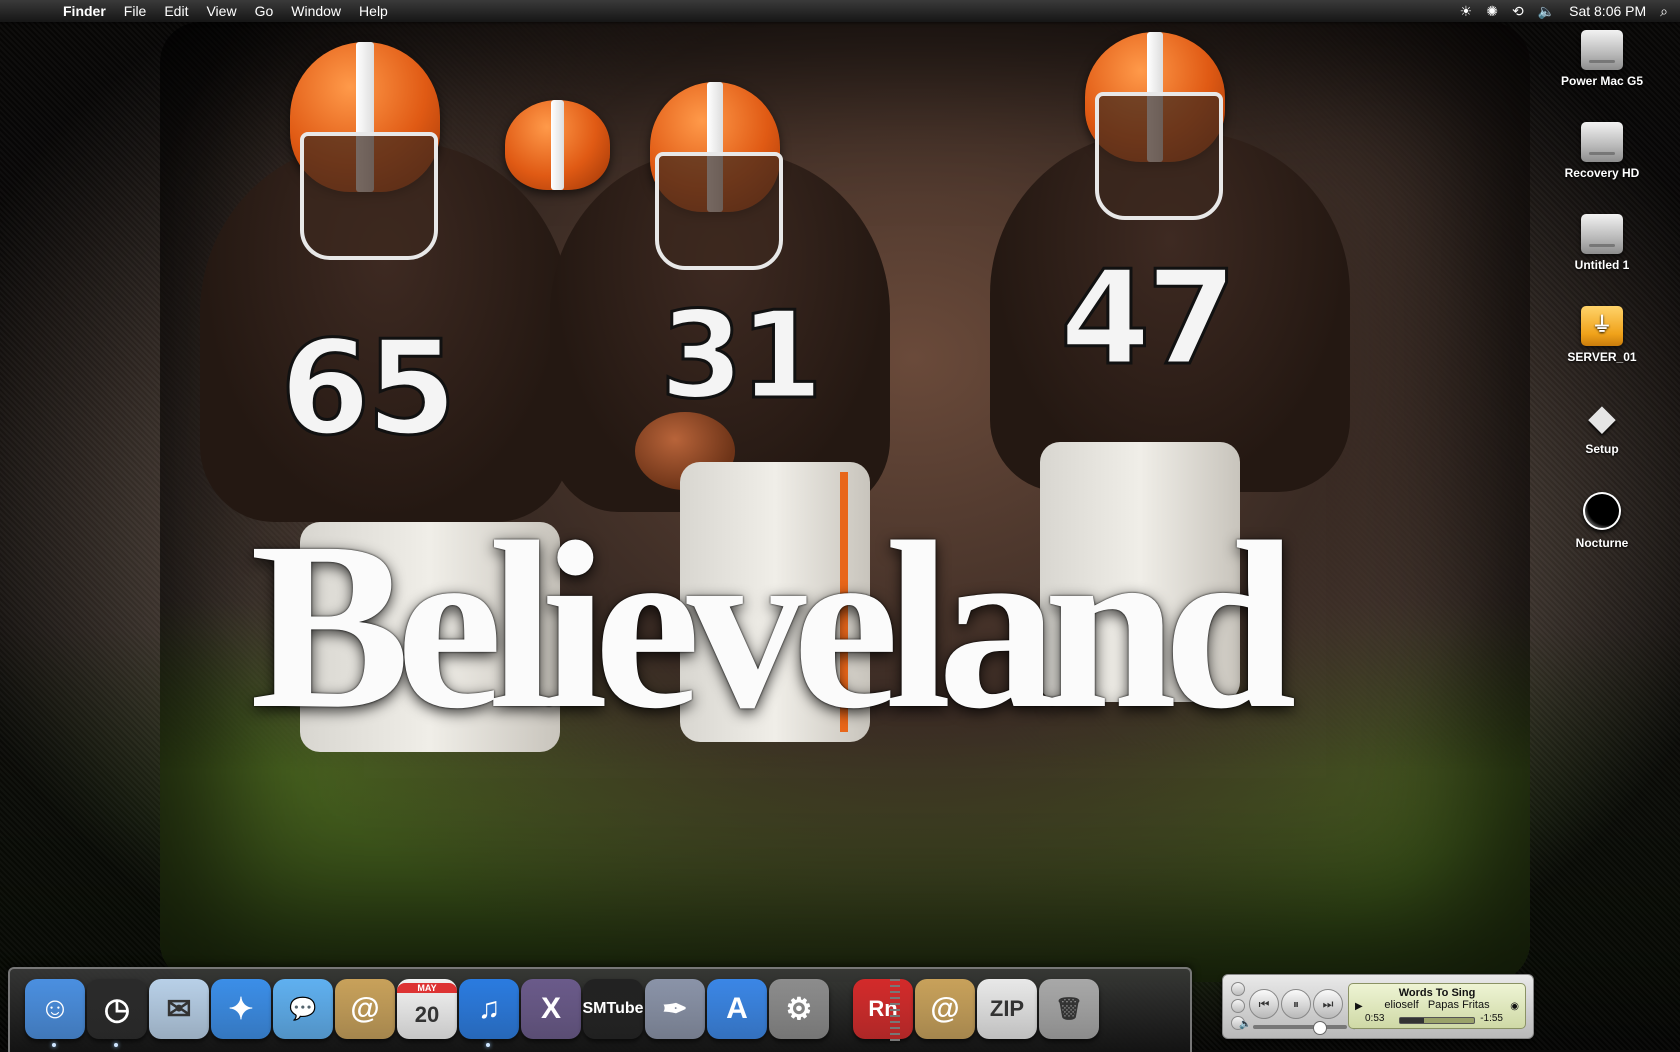 The image size is (1680, 1052). I want to click on desktop-icon-untitled-1: Untitled 1, so click(1602, 243).